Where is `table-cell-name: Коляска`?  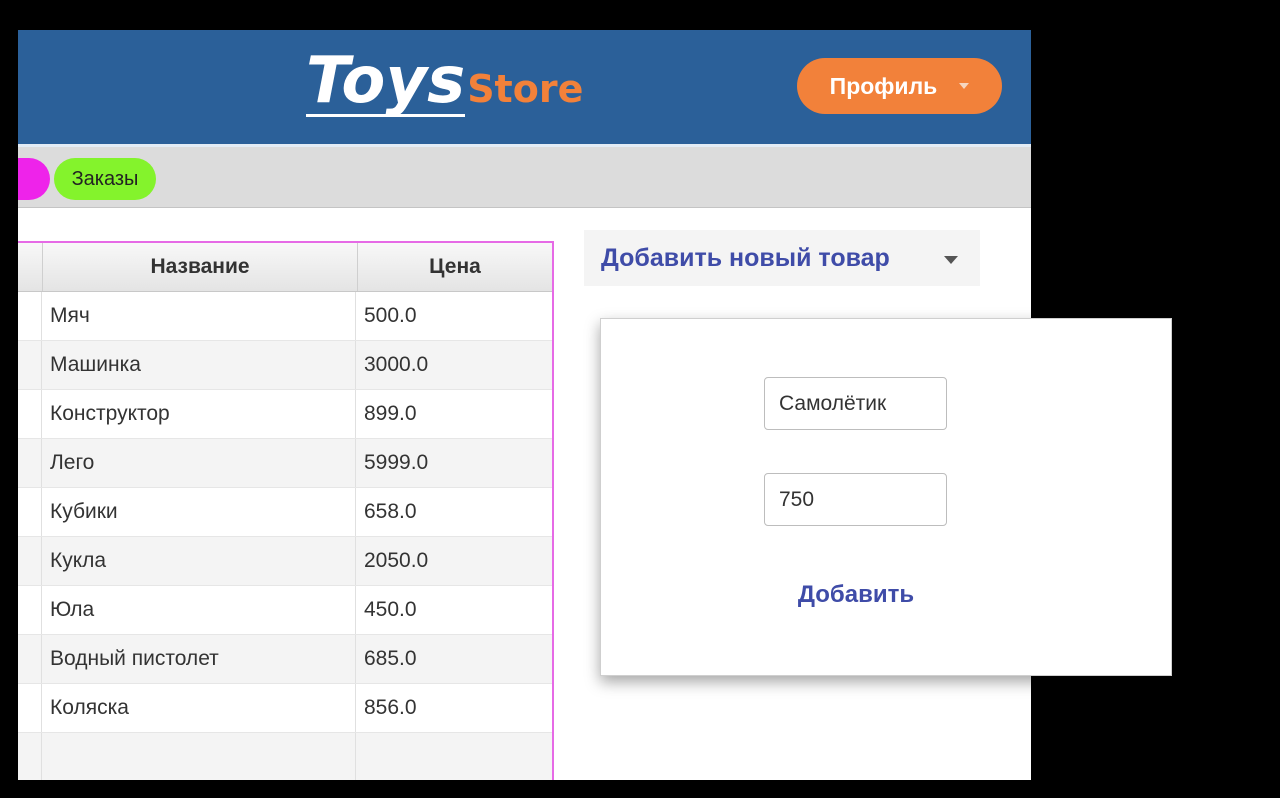 table-cell-name: Коляска is located at coordinates (199, 708).